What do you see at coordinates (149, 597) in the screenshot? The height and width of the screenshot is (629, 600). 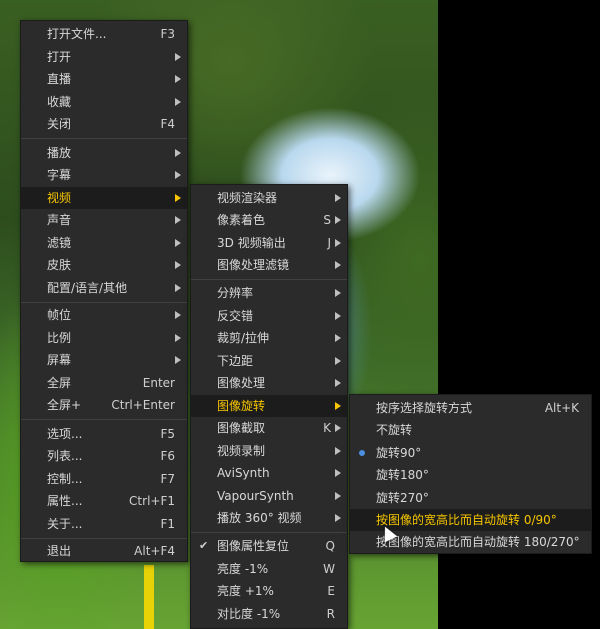 I see `video-yellow-stripe` at bounding box center [149, 597].